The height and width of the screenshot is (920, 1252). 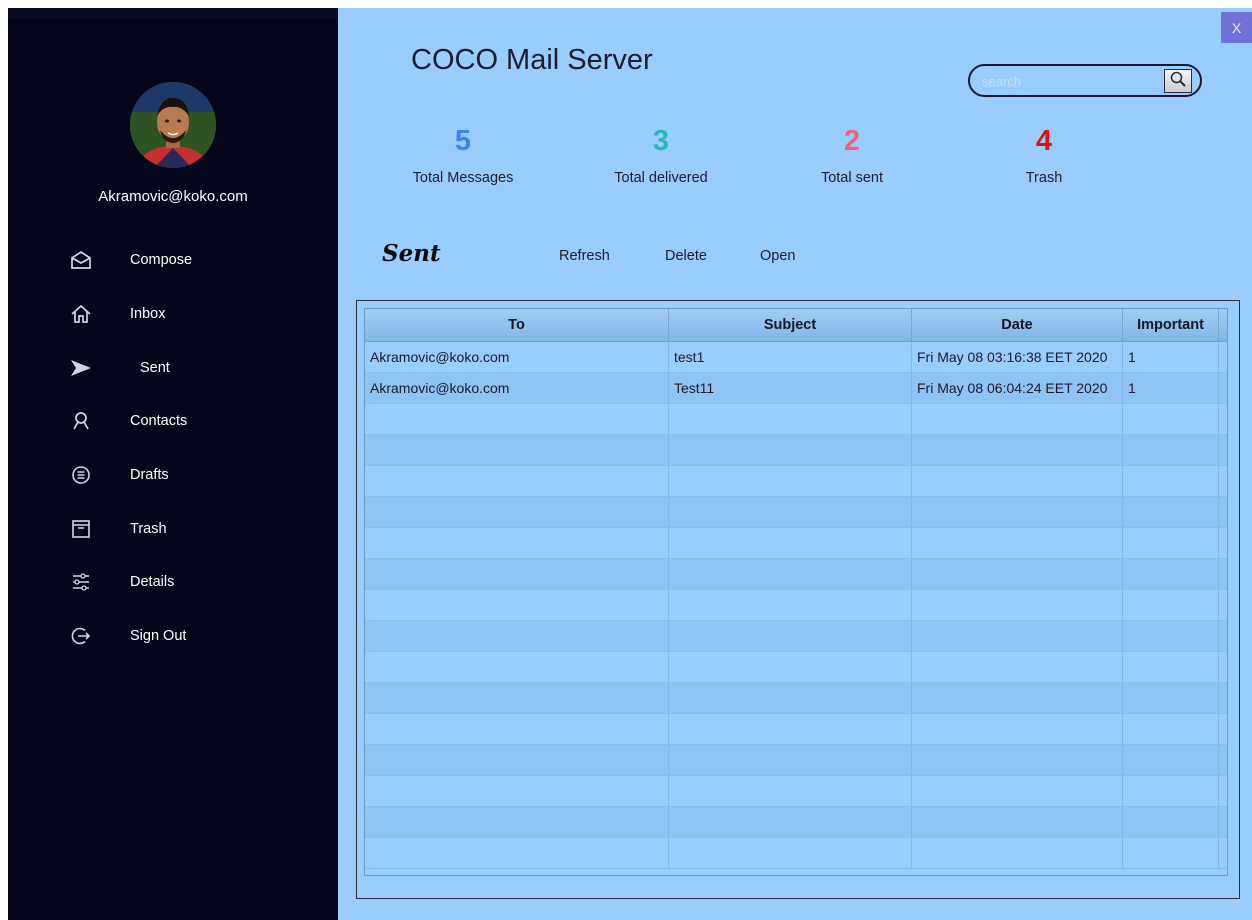 What do you see at coordinates (532, 60) in the screenshot?
I see `app-title: COCO Mail Server` at bounding box center [532, 60].